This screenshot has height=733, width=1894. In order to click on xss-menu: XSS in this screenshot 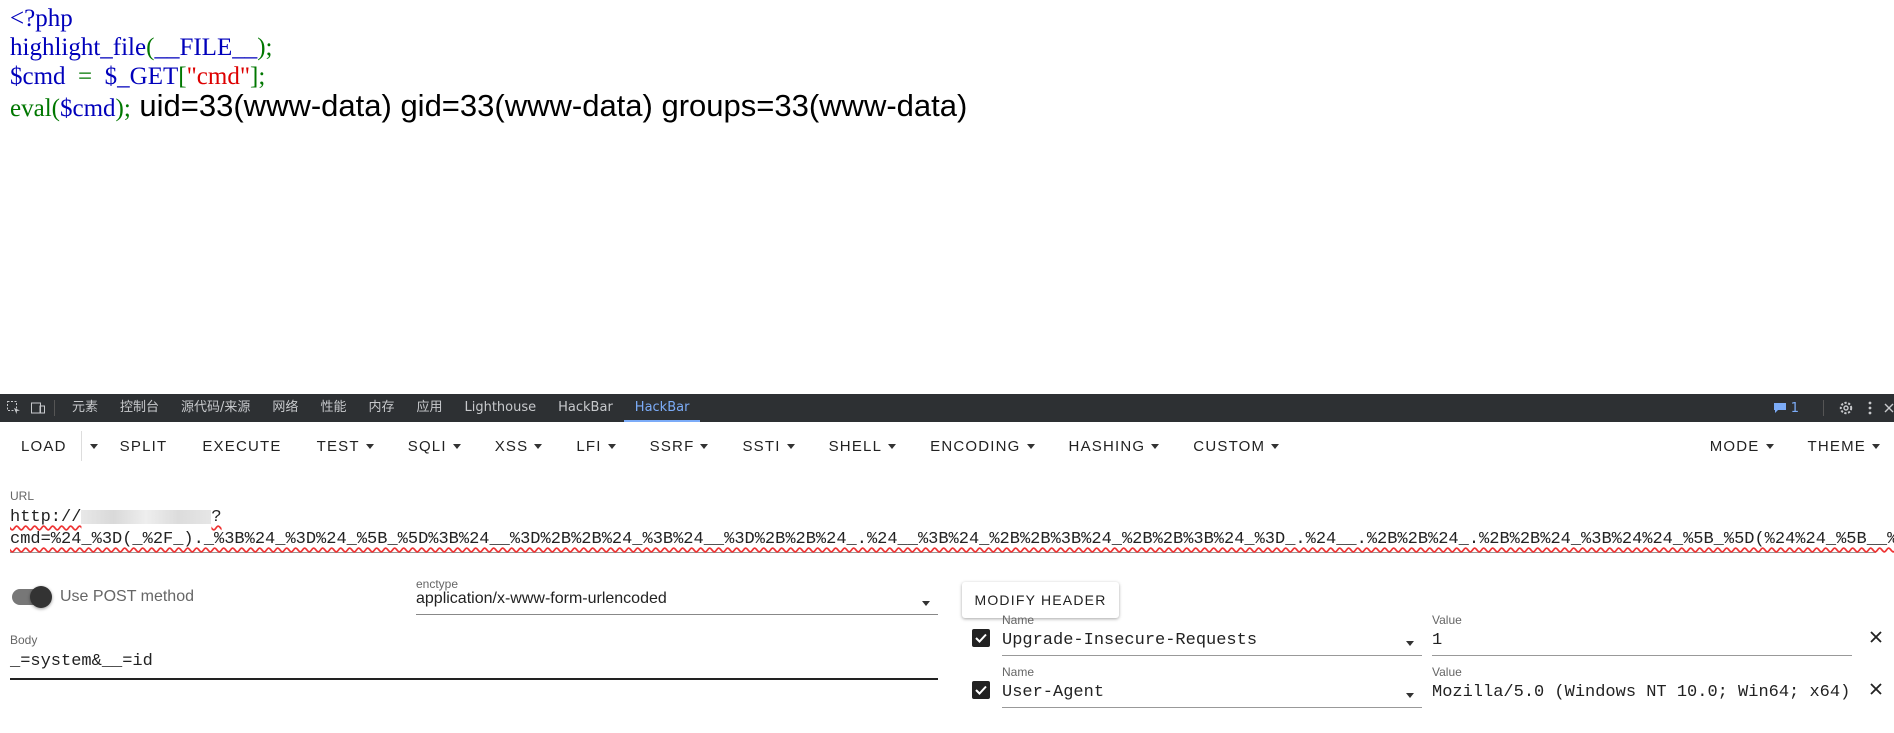, I will do `click(519, 446)`.